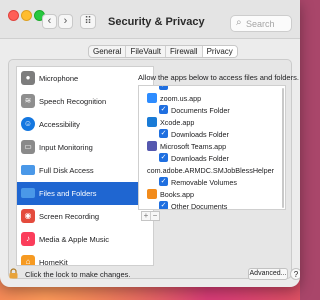 The height and width of the screenshot is (300, 320). I want to click on show-all-preferences-button: ⠿, so click(88, 21).